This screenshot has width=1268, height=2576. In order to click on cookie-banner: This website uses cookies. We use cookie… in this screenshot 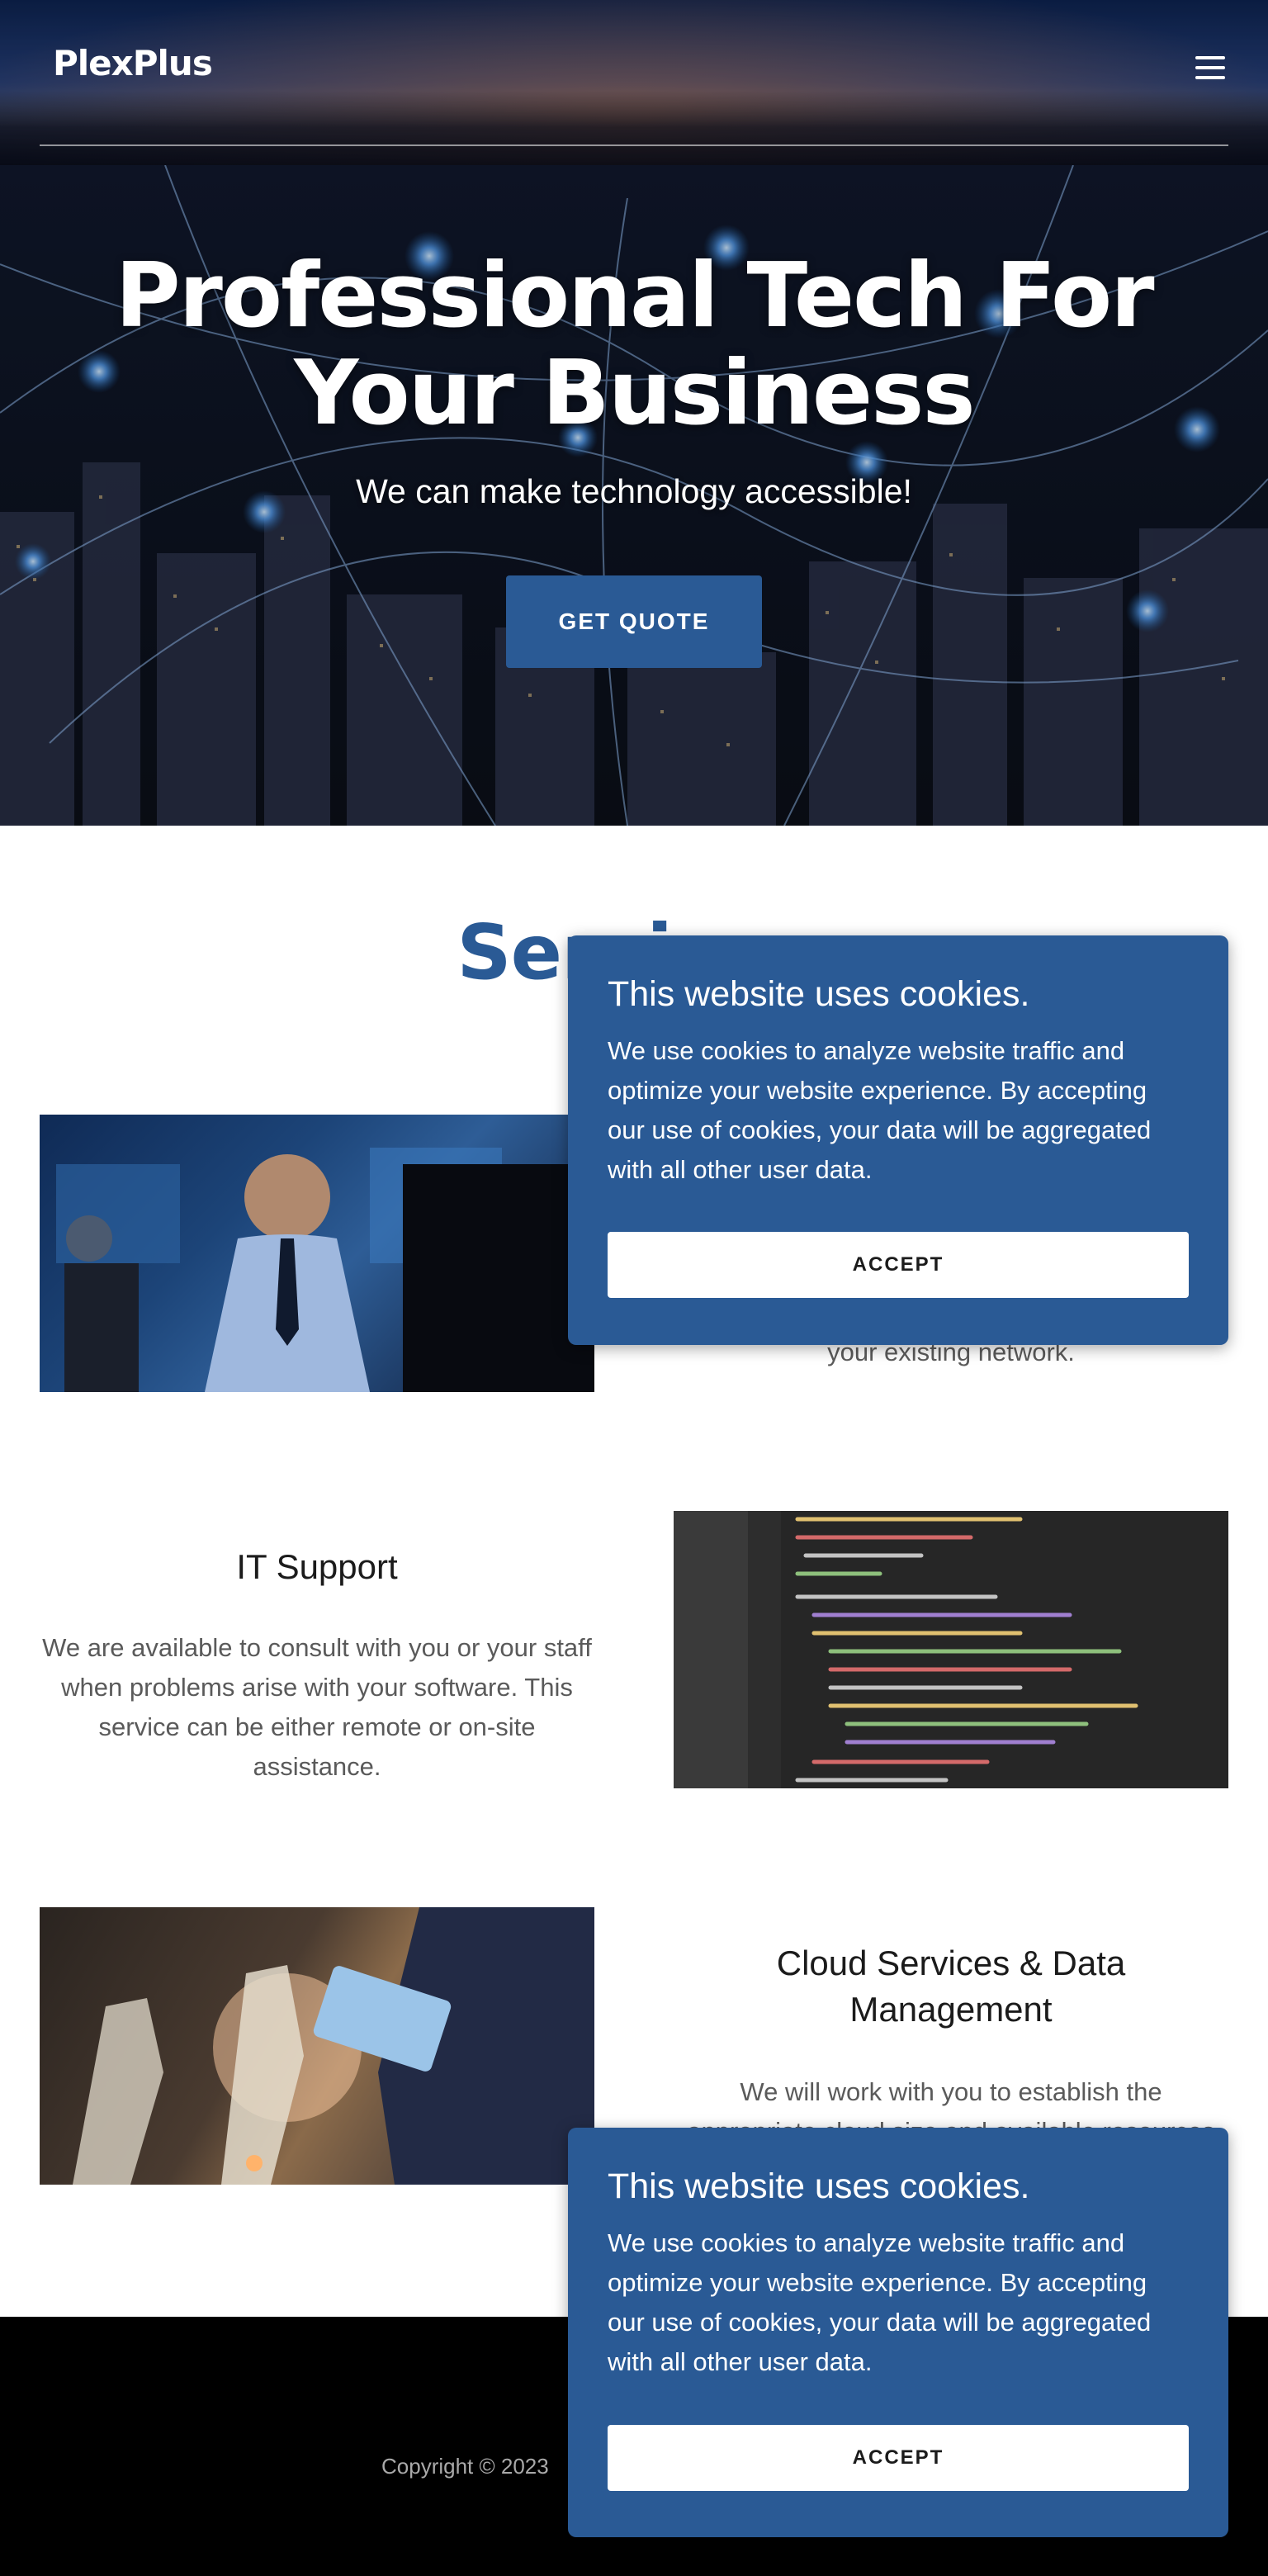, I will do `click(898, 1140)`.